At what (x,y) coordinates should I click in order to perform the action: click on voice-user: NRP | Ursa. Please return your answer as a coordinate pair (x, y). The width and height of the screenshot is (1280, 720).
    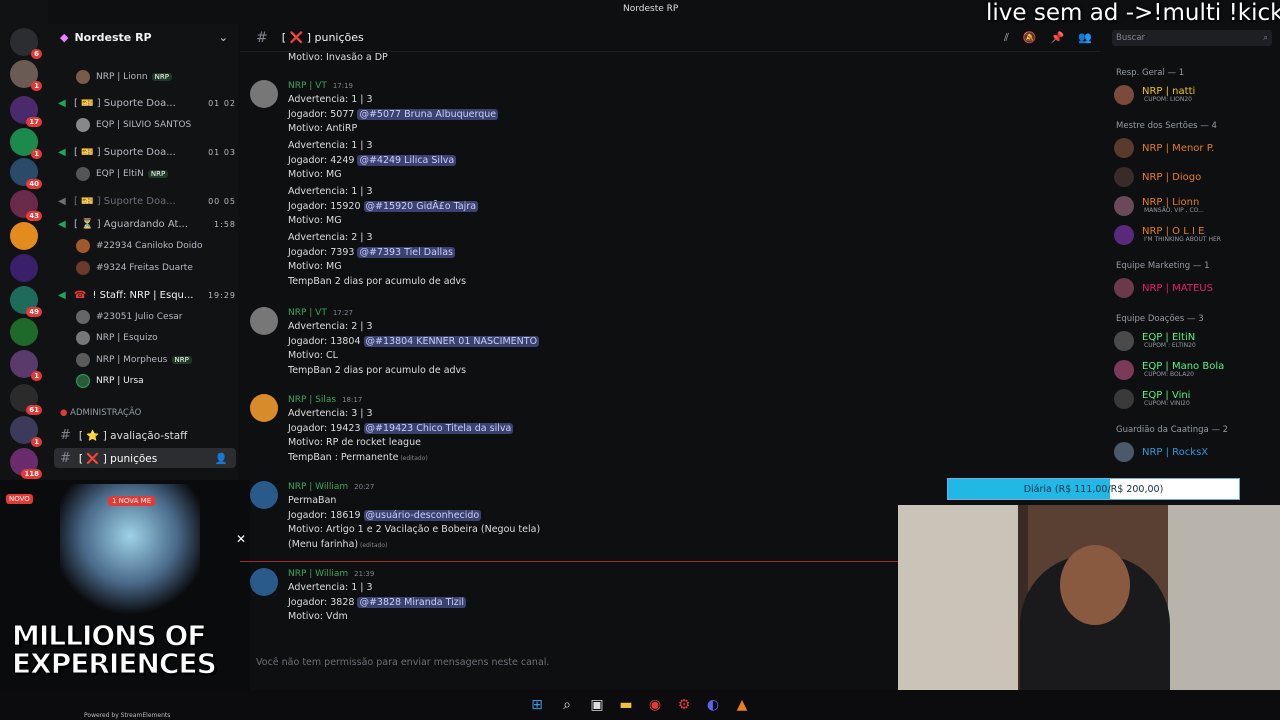
    Looking at the image, I should click on (156, 381).